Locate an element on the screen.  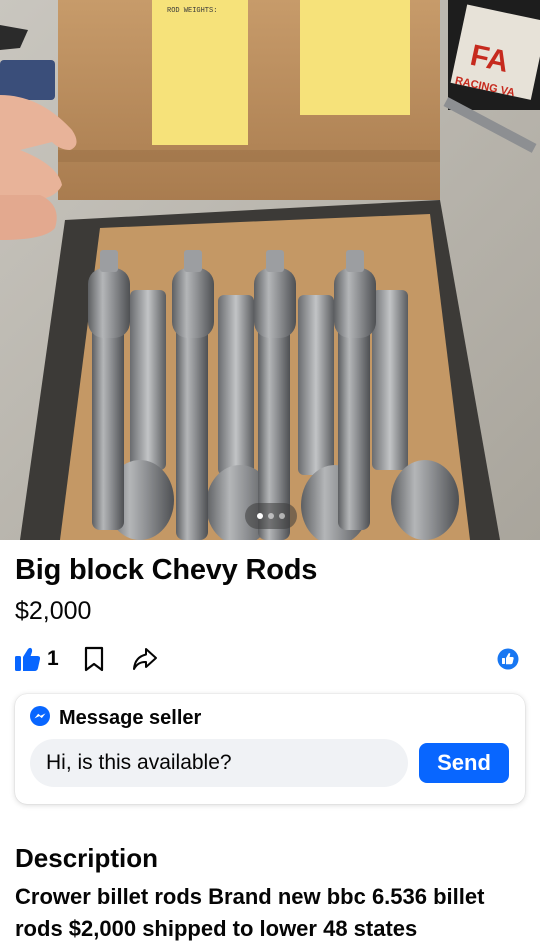
like-button: 1 is located at coordinates (37, 659).